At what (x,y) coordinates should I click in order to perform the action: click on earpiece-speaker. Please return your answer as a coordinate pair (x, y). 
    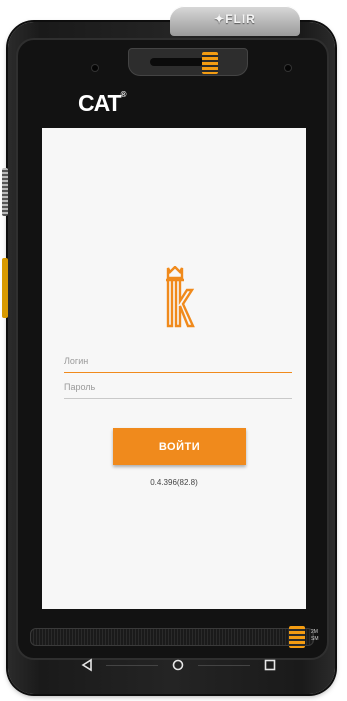
    Looking at the image, I should click on (177, 62).